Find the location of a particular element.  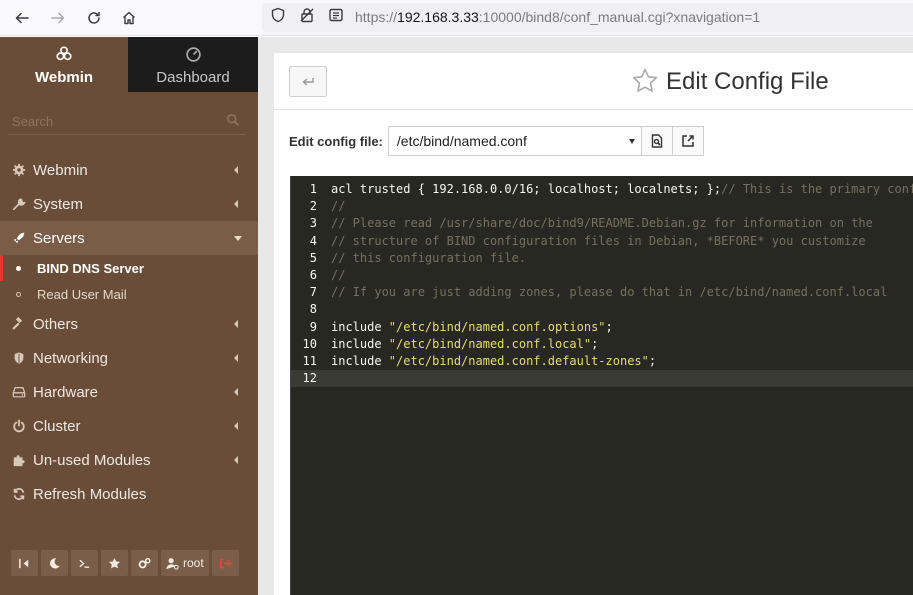

sidebar-subitem-bind-dns-server: BIND DNS Server is located at coordinates (129, 268).